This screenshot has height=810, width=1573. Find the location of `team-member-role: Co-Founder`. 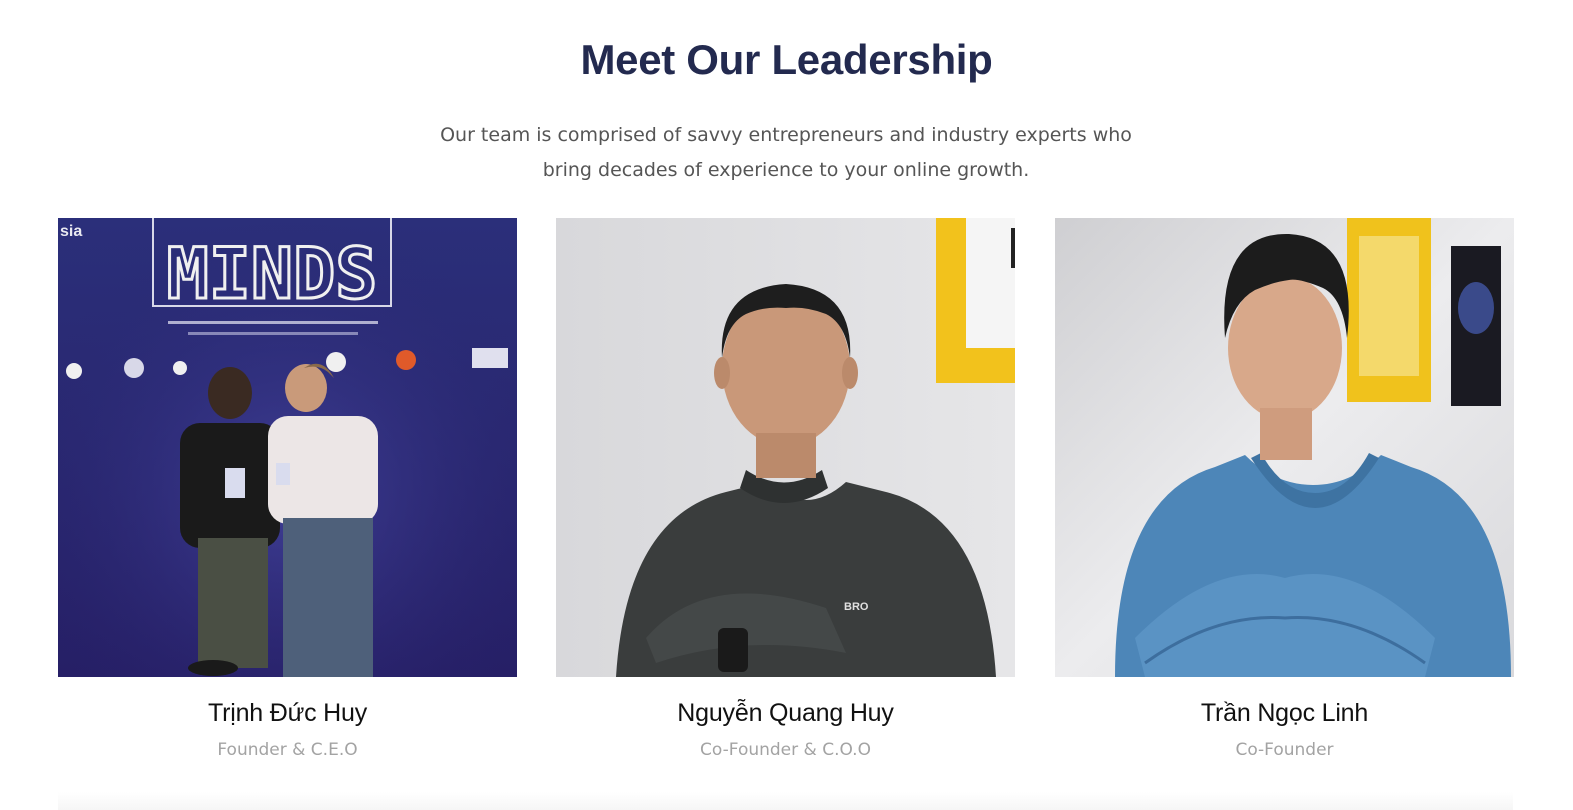

team-member-role: Co-Founder is located at coordinates (1284, 750).